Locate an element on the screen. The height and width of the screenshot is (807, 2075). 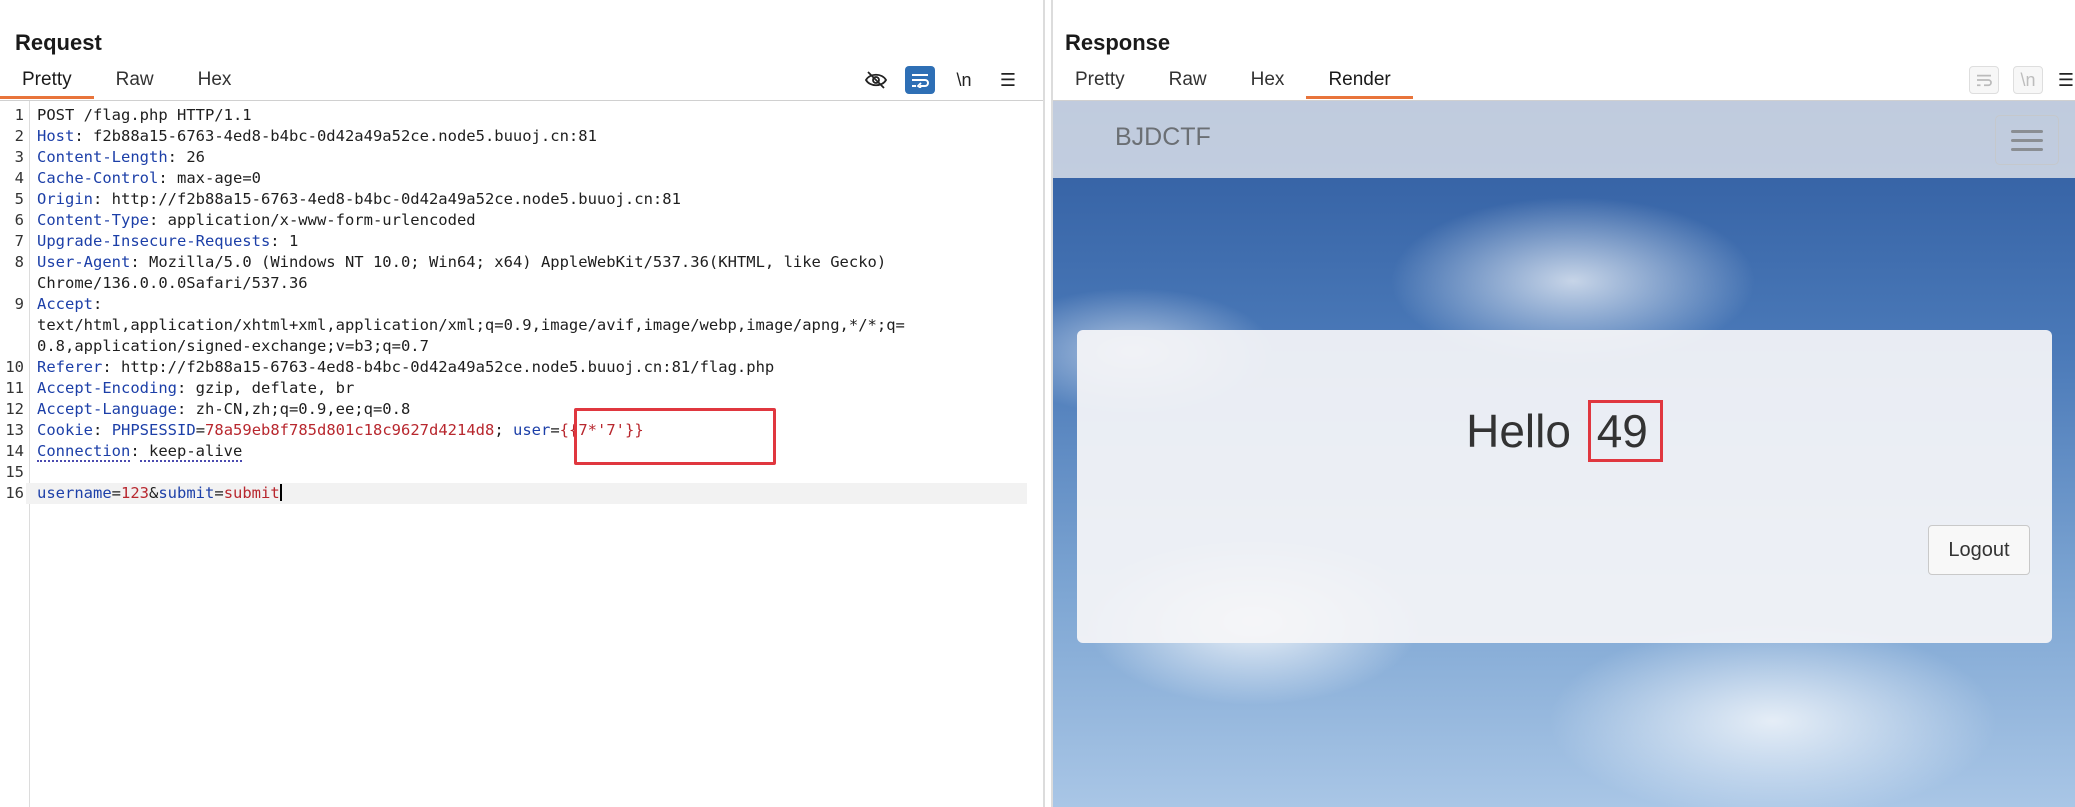
logout-button: Logout is located at coordinates (1979, 550).